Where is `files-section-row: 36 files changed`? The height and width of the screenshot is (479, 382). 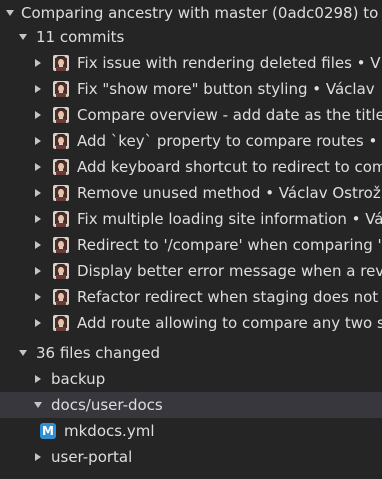 files-section-row: 36 files changed is located at coordinates (191, 353).